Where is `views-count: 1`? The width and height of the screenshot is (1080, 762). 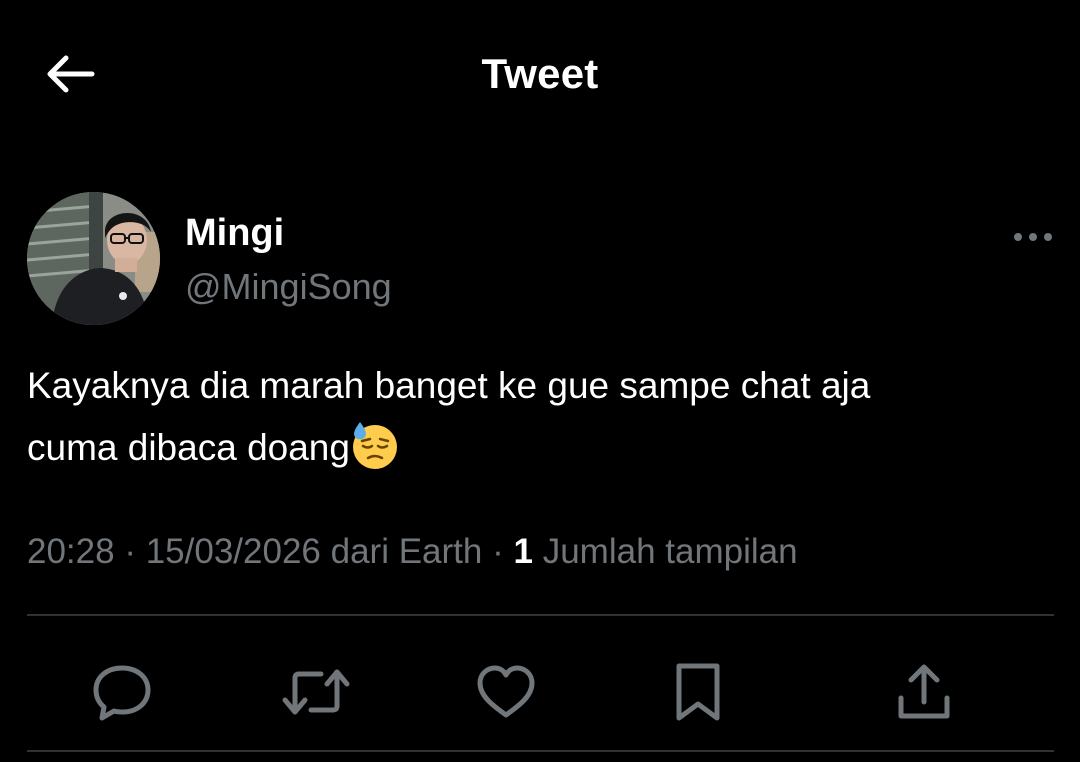 views-count: 1 is located at coordinates (523, 551).